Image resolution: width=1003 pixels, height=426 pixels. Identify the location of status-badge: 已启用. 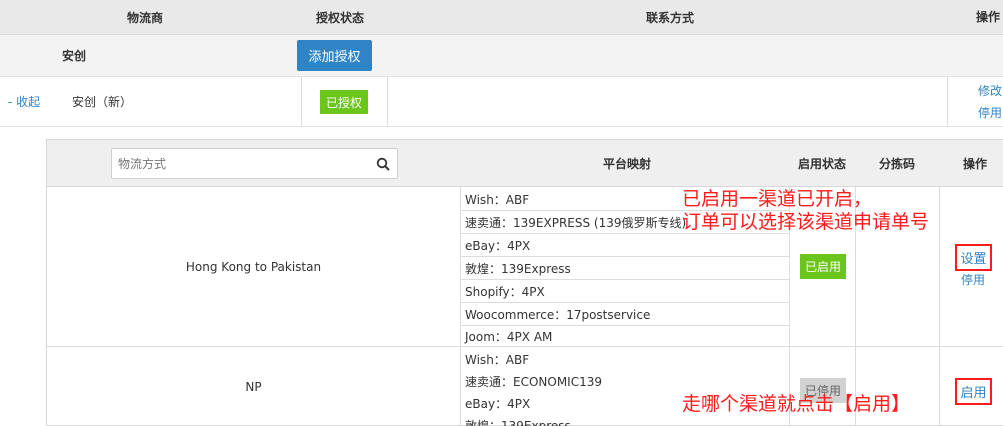
(823, 266).